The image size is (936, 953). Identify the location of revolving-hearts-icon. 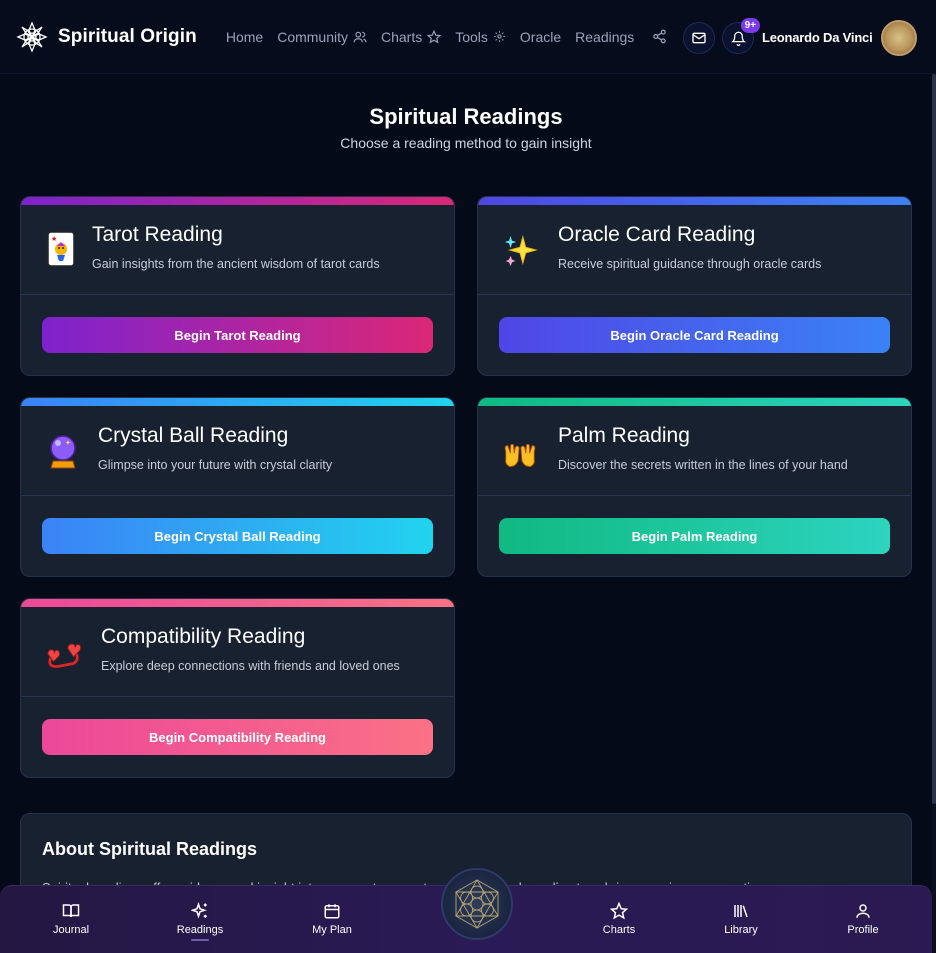
(63, 655).